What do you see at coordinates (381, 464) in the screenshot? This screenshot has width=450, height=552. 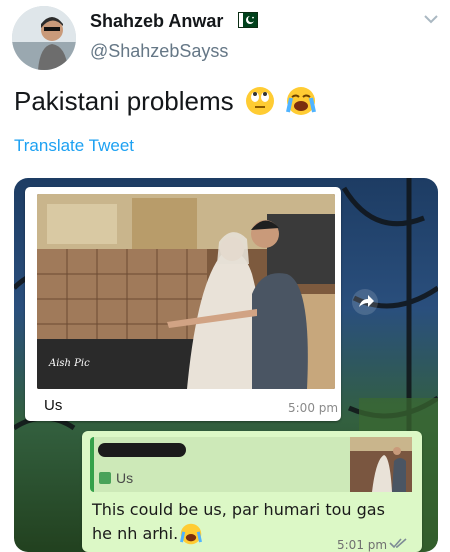 I see `quoted-photo-thumbnail` at bounding box center [381, 464].